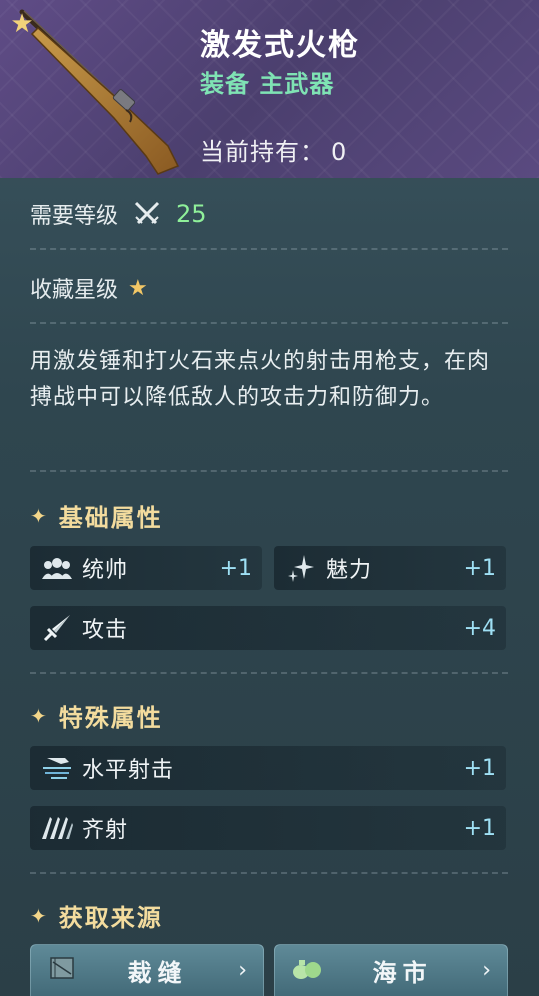 The height and width of the screenshot is (996, 539). Describe the element at coordinates (57, 628) in the screenshot. I see `sword-icon` at that location.